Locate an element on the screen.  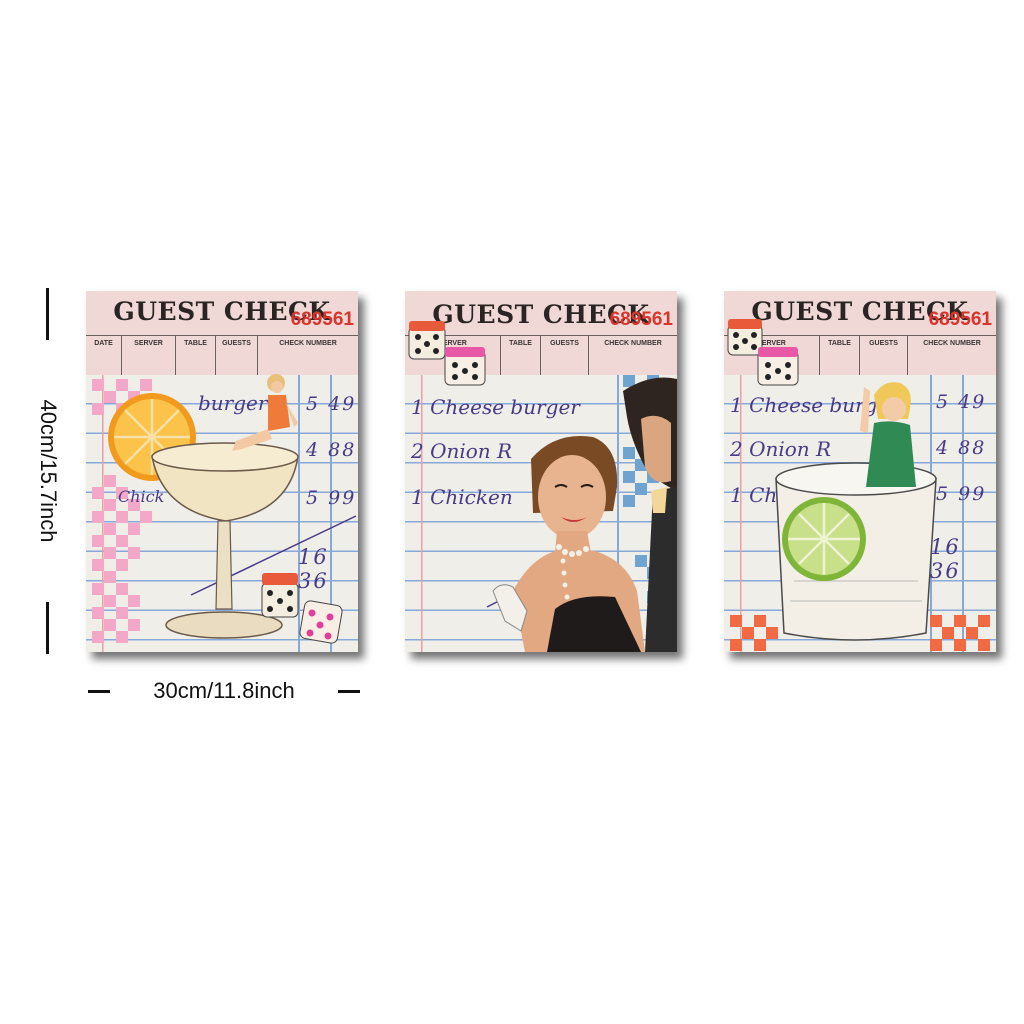
width-tick-left is located at coordinates (99, 691).